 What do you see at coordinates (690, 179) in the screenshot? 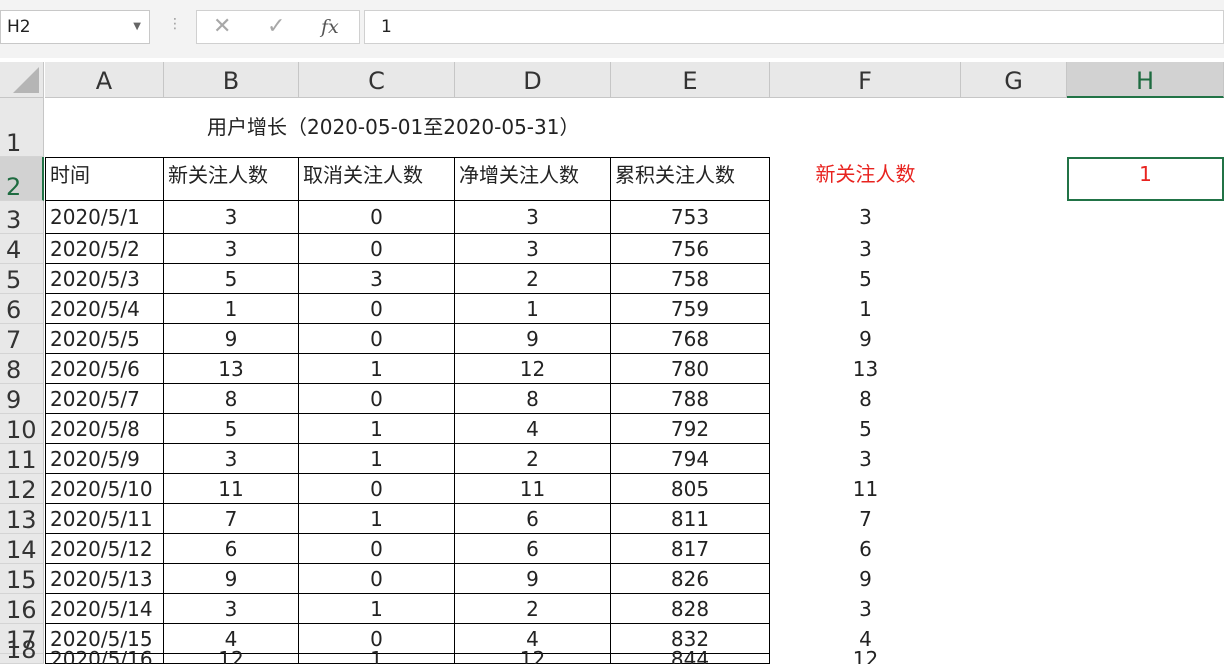
I see `header-cell: 累积关注人数` at bounding box center [690, 179].